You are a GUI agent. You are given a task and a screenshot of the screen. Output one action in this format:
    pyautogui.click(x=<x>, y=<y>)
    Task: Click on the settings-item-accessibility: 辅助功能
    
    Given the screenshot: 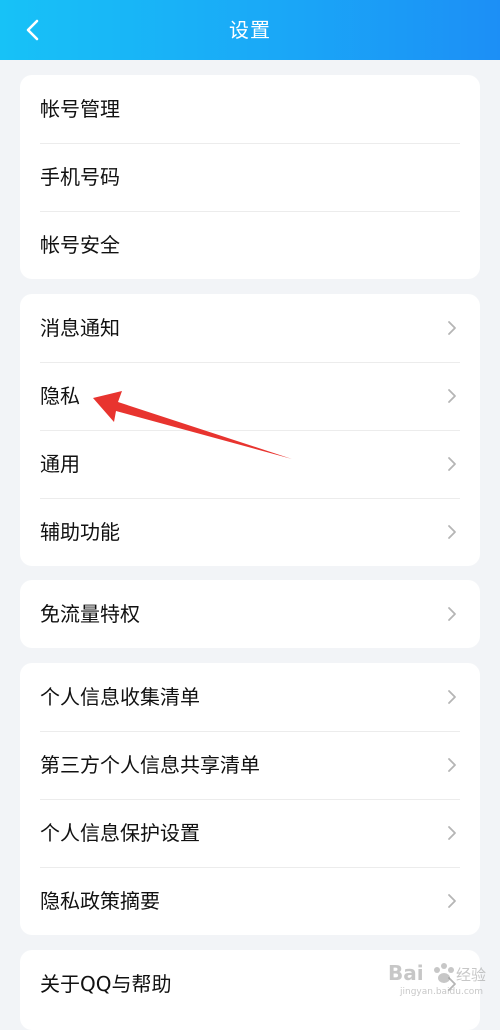 What is the action you would take?
    pyautogui.click(x=250, y=532)
    